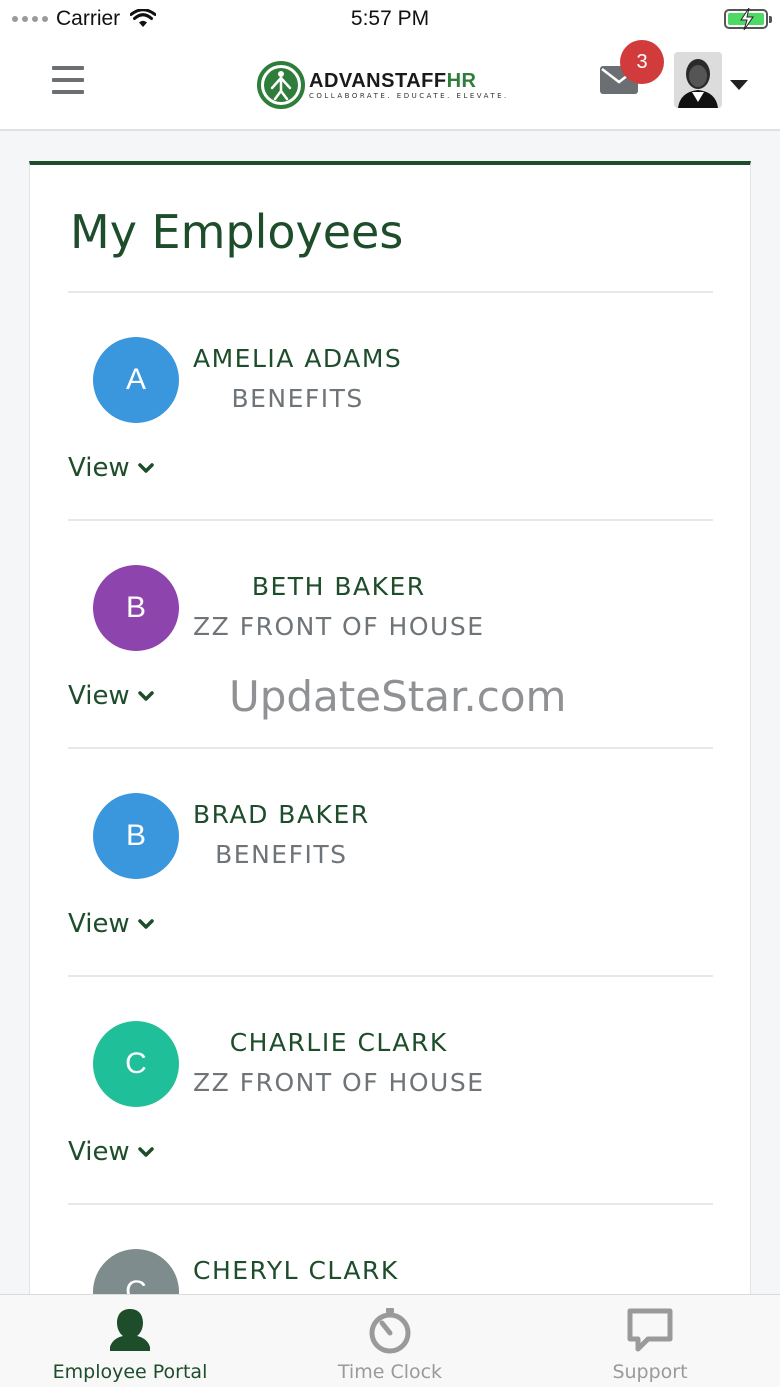 Image resolution: width=780 pixels, height=1387 pixels. What do you see at coordinates (68, 80) in the screenshot?
I see `hamburger-icon` at bounding box center [68, 80].